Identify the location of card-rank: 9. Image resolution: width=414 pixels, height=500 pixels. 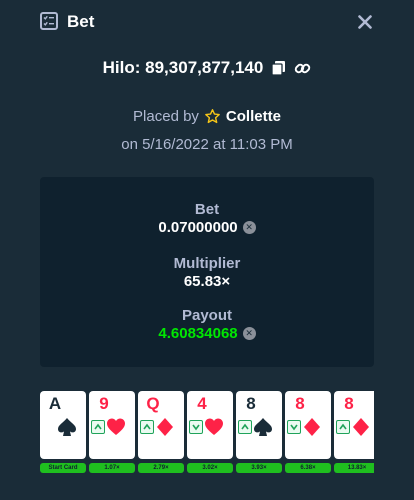
(104, 403).